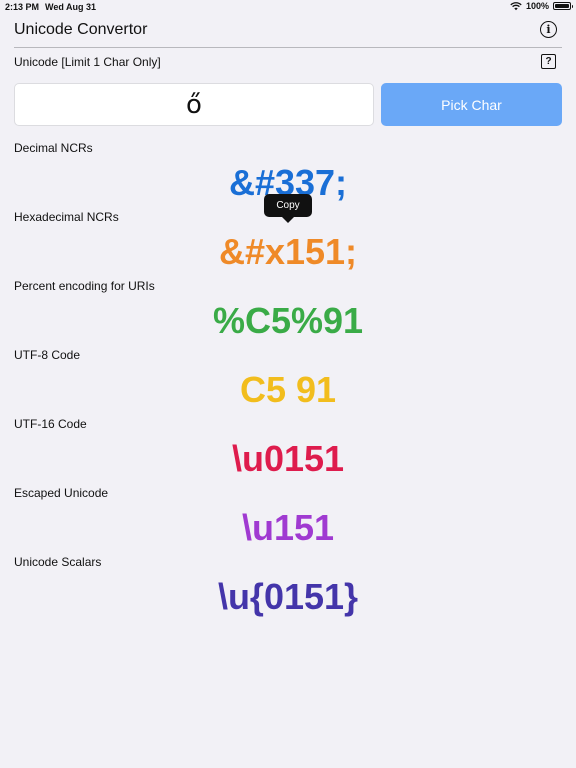 This screenshot has height=768, width=576. What do you see at coordinates (66, 217) in the screenshot?
I see `hex-ncr-label: Hexadecimal NCRs` at bounding box center [66, 217].